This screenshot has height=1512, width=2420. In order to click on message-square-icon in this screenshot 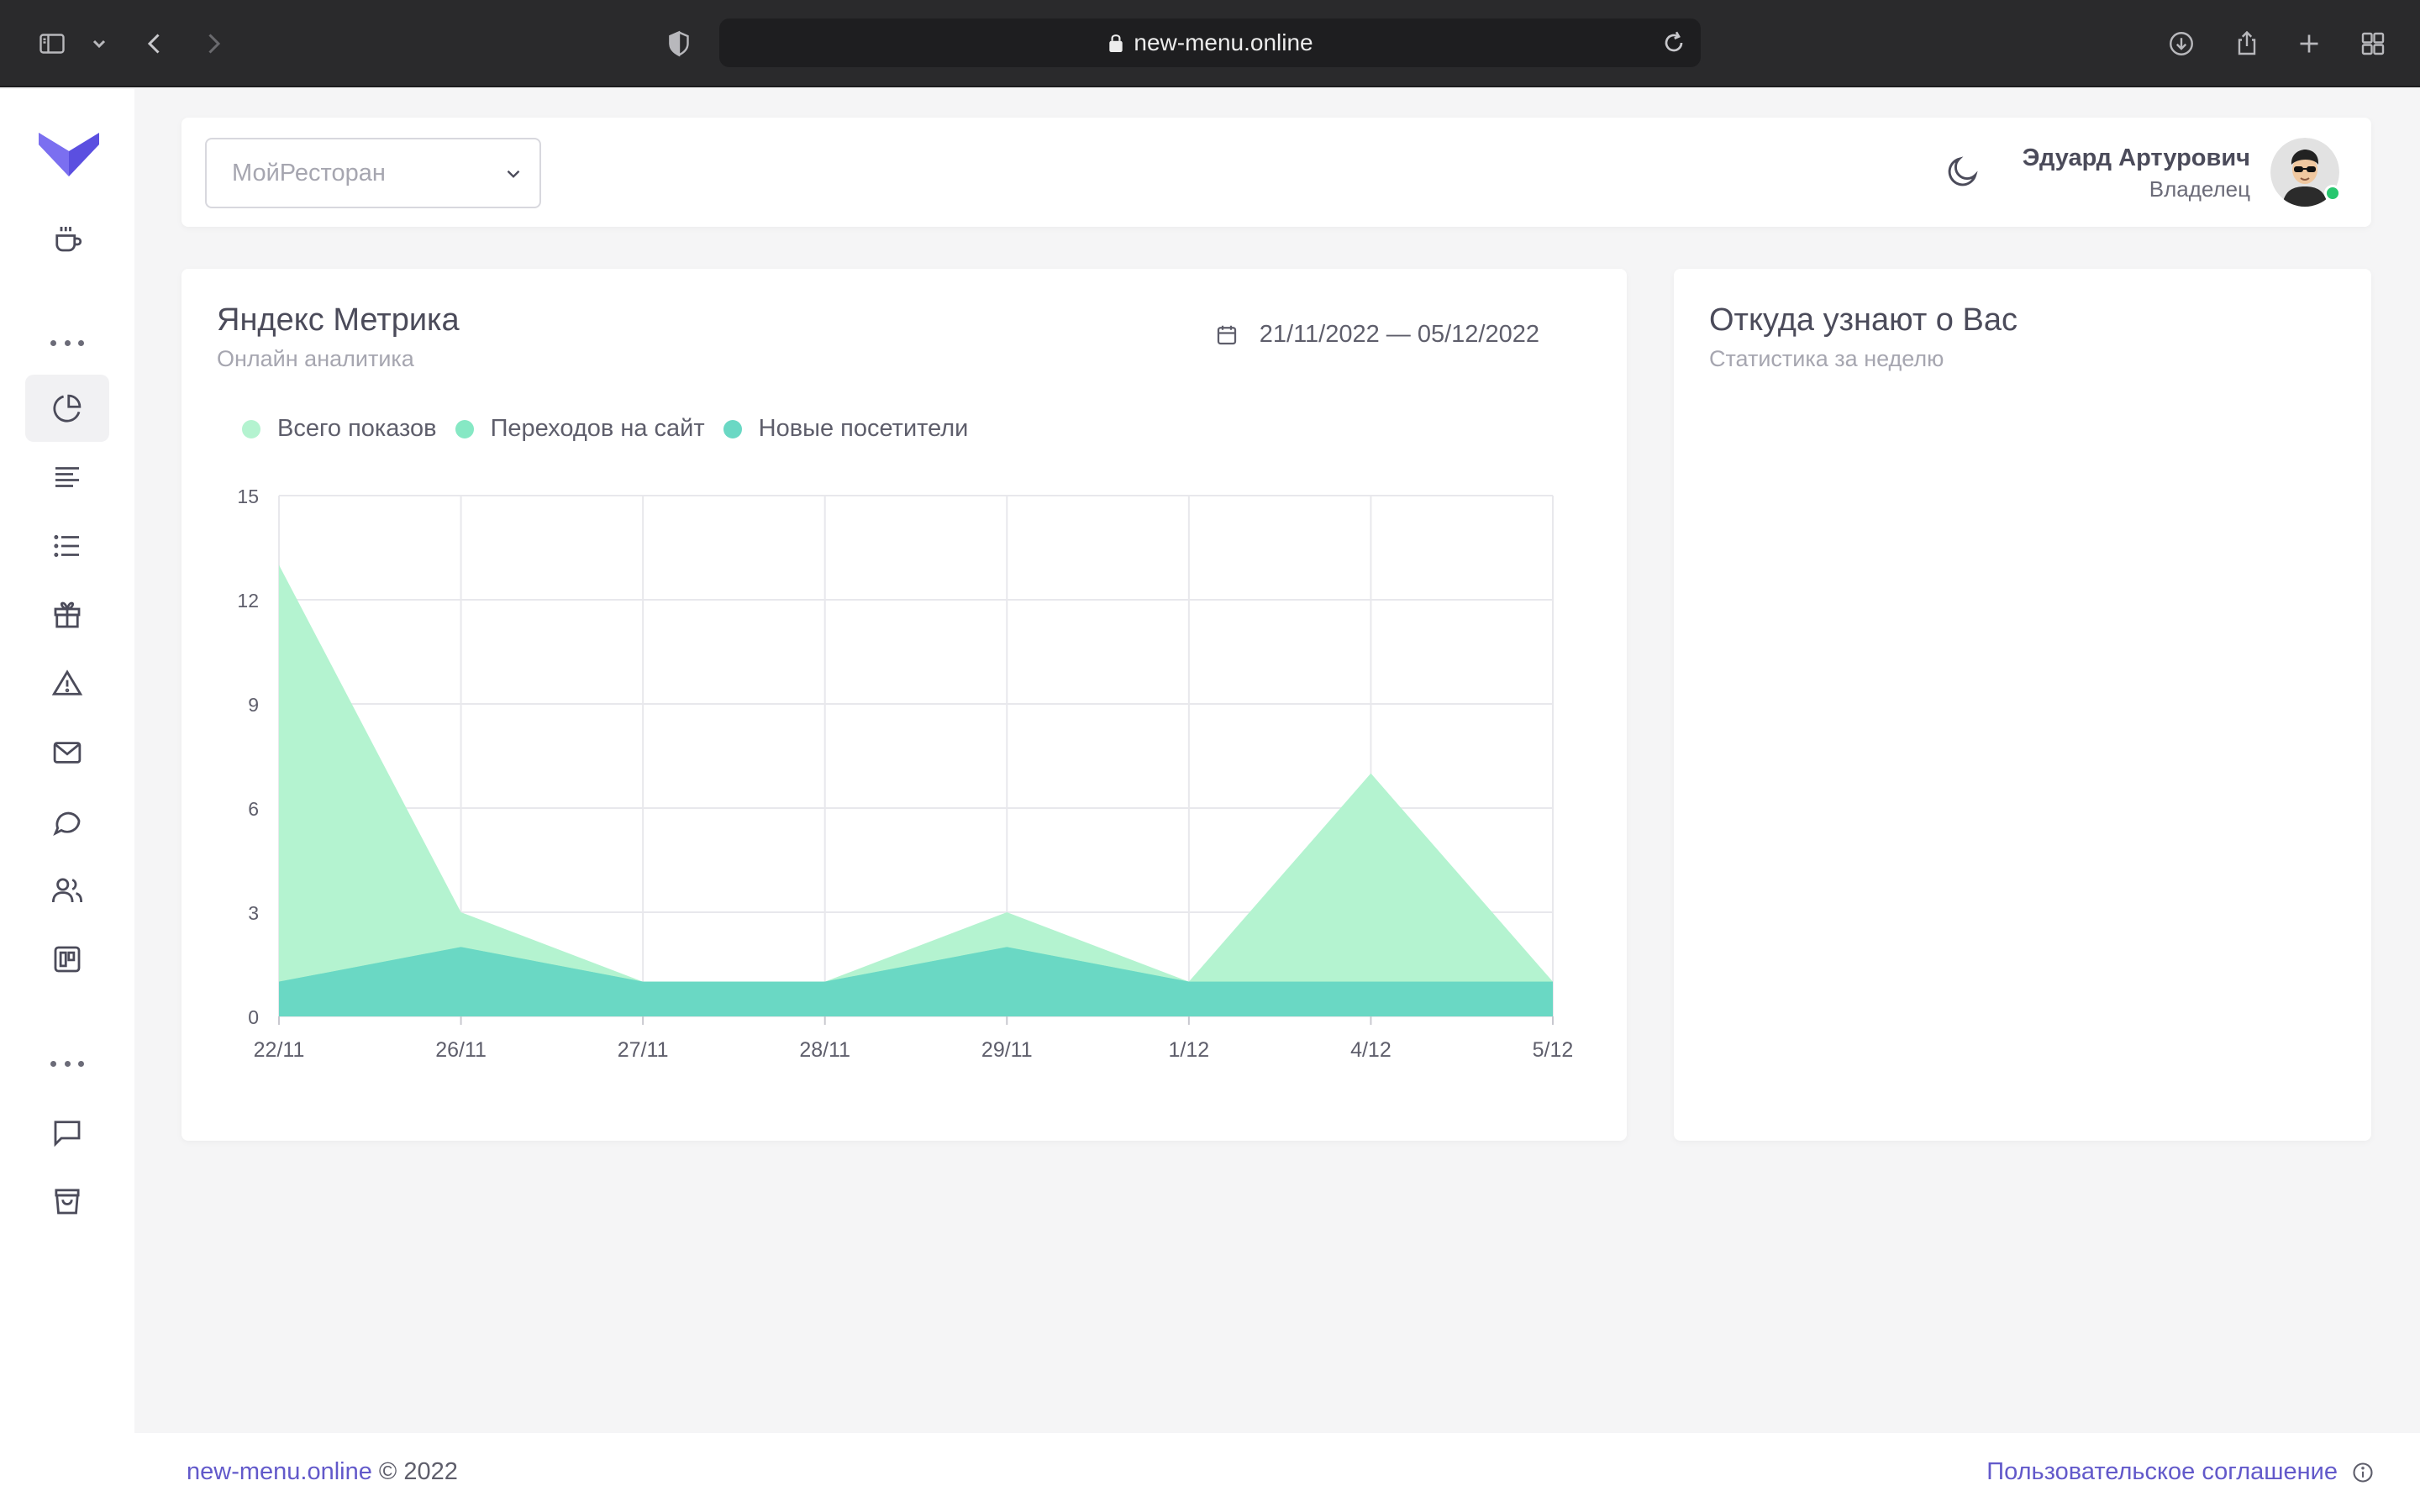, I will do `click(67, 1134)`.